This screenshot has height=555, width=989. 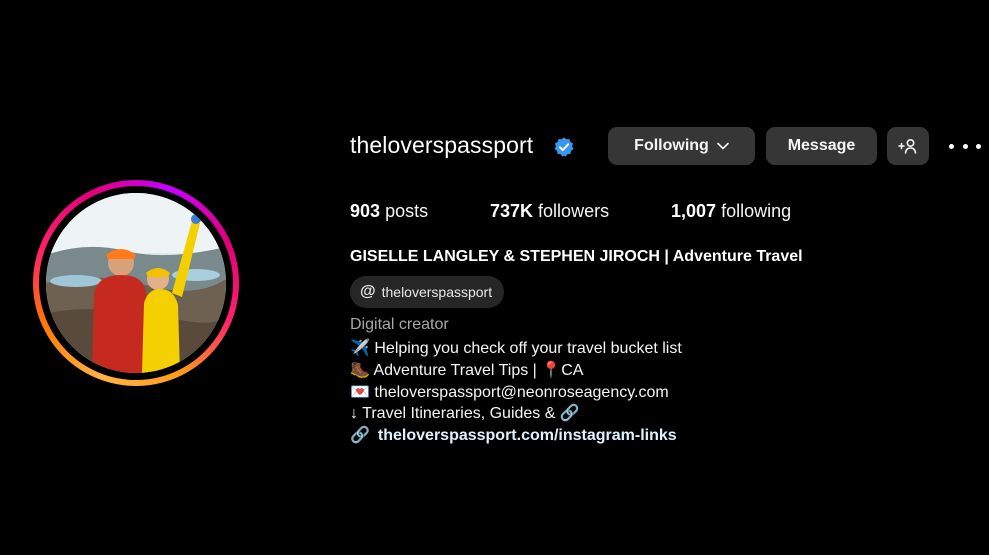 What do you see at coordinates (564, 147) in the screenshot?
I see `verified-badge-icon` at bounding box center [564, 147].